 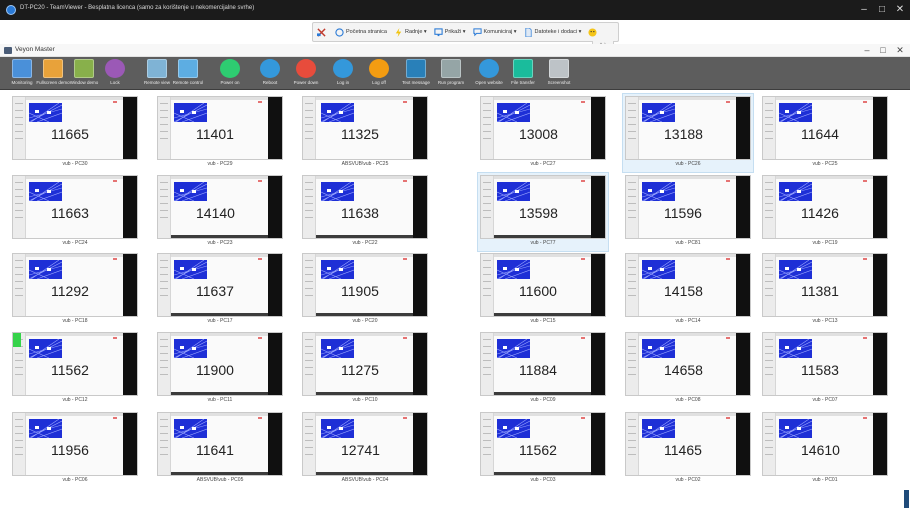 I want to click on computer-tile: 11562 vub - PC12, so click(x=75, y=369).